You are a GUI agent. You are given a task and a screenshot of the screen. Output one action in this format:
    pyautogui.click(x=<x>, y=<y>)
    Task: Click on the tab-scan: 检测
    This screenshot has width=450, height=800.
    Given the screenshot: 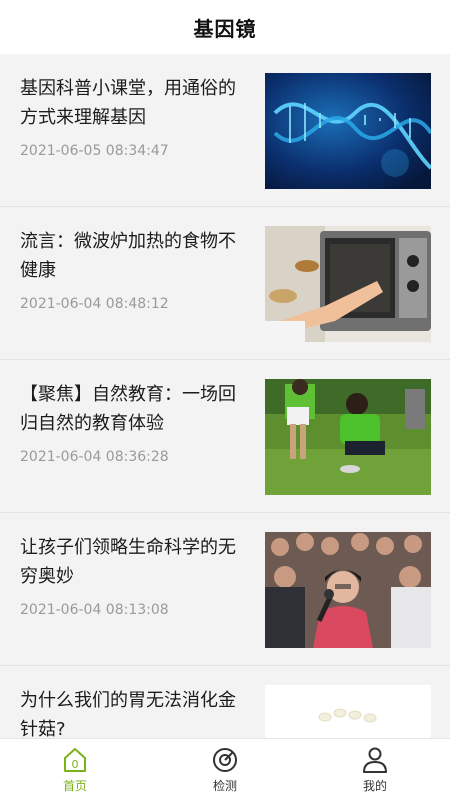 What is the action you would take?
    pyautogui.click(x=225, y=769)
    